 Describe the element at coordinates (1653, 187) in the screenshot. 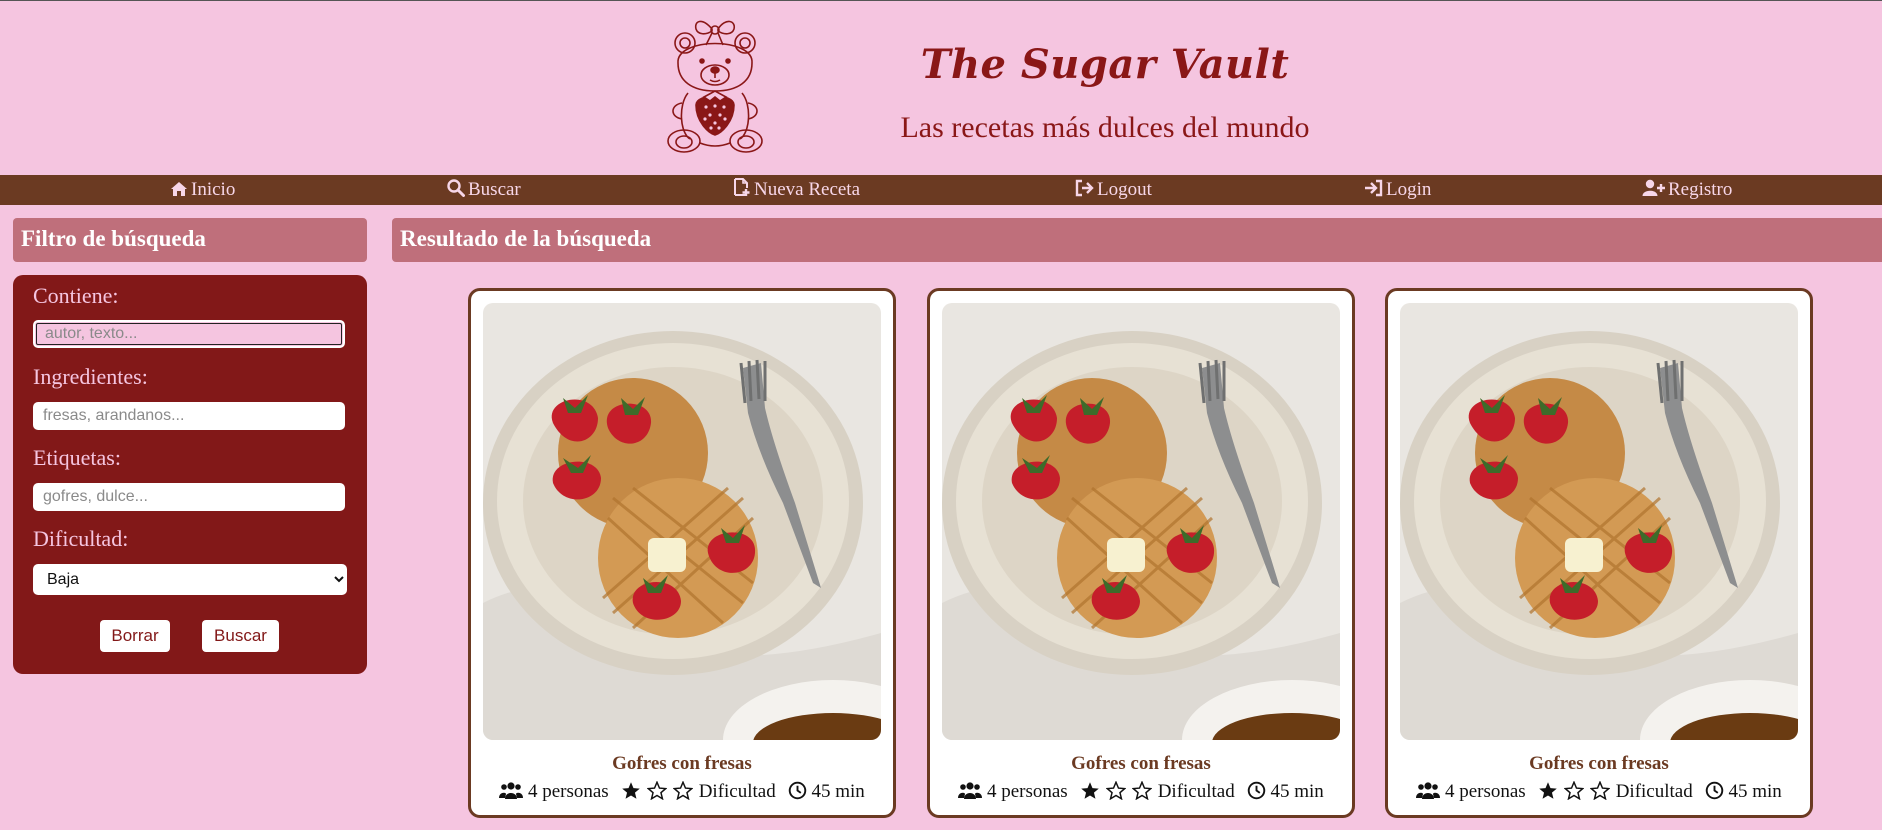

I see `user-plus-icon` at that location.